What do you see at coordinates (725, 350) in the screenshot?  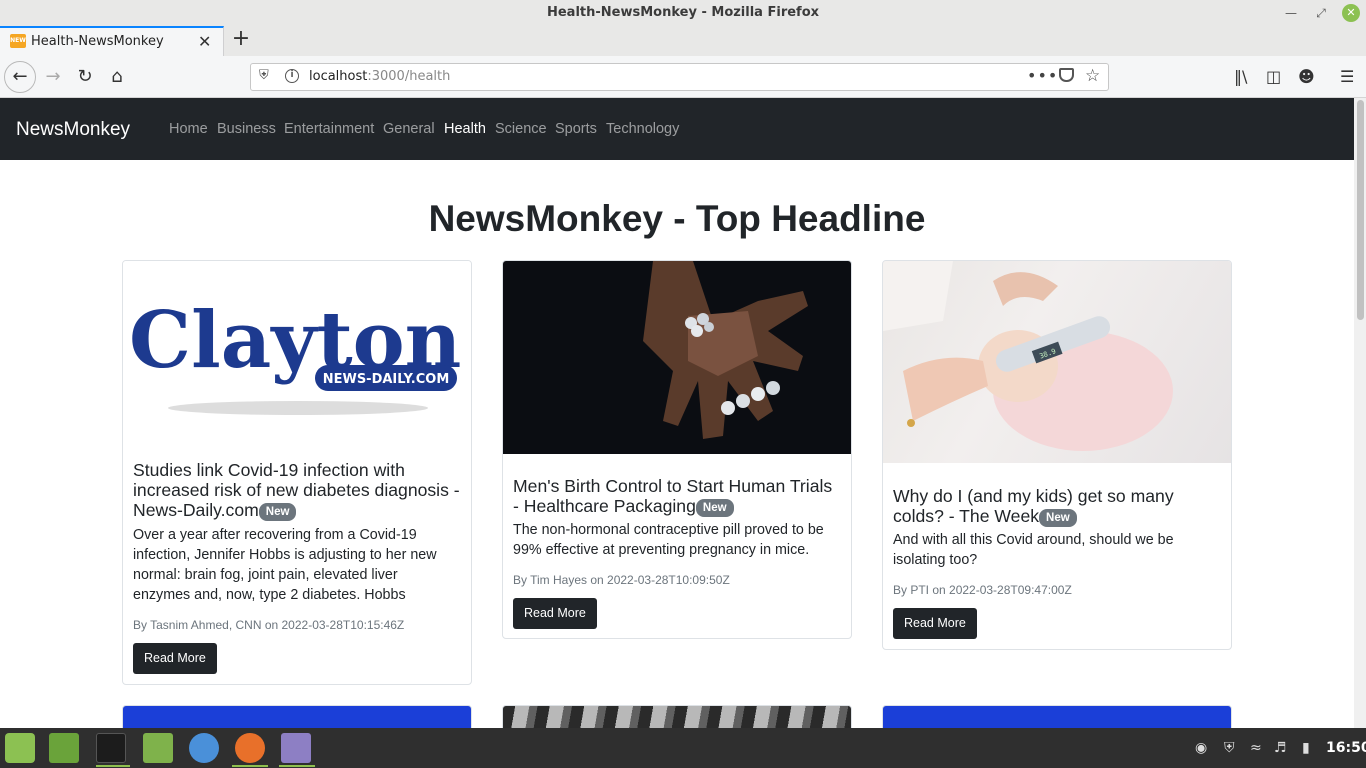 I see `hand-with-pills-graphic` at bounding box center [725, 350].